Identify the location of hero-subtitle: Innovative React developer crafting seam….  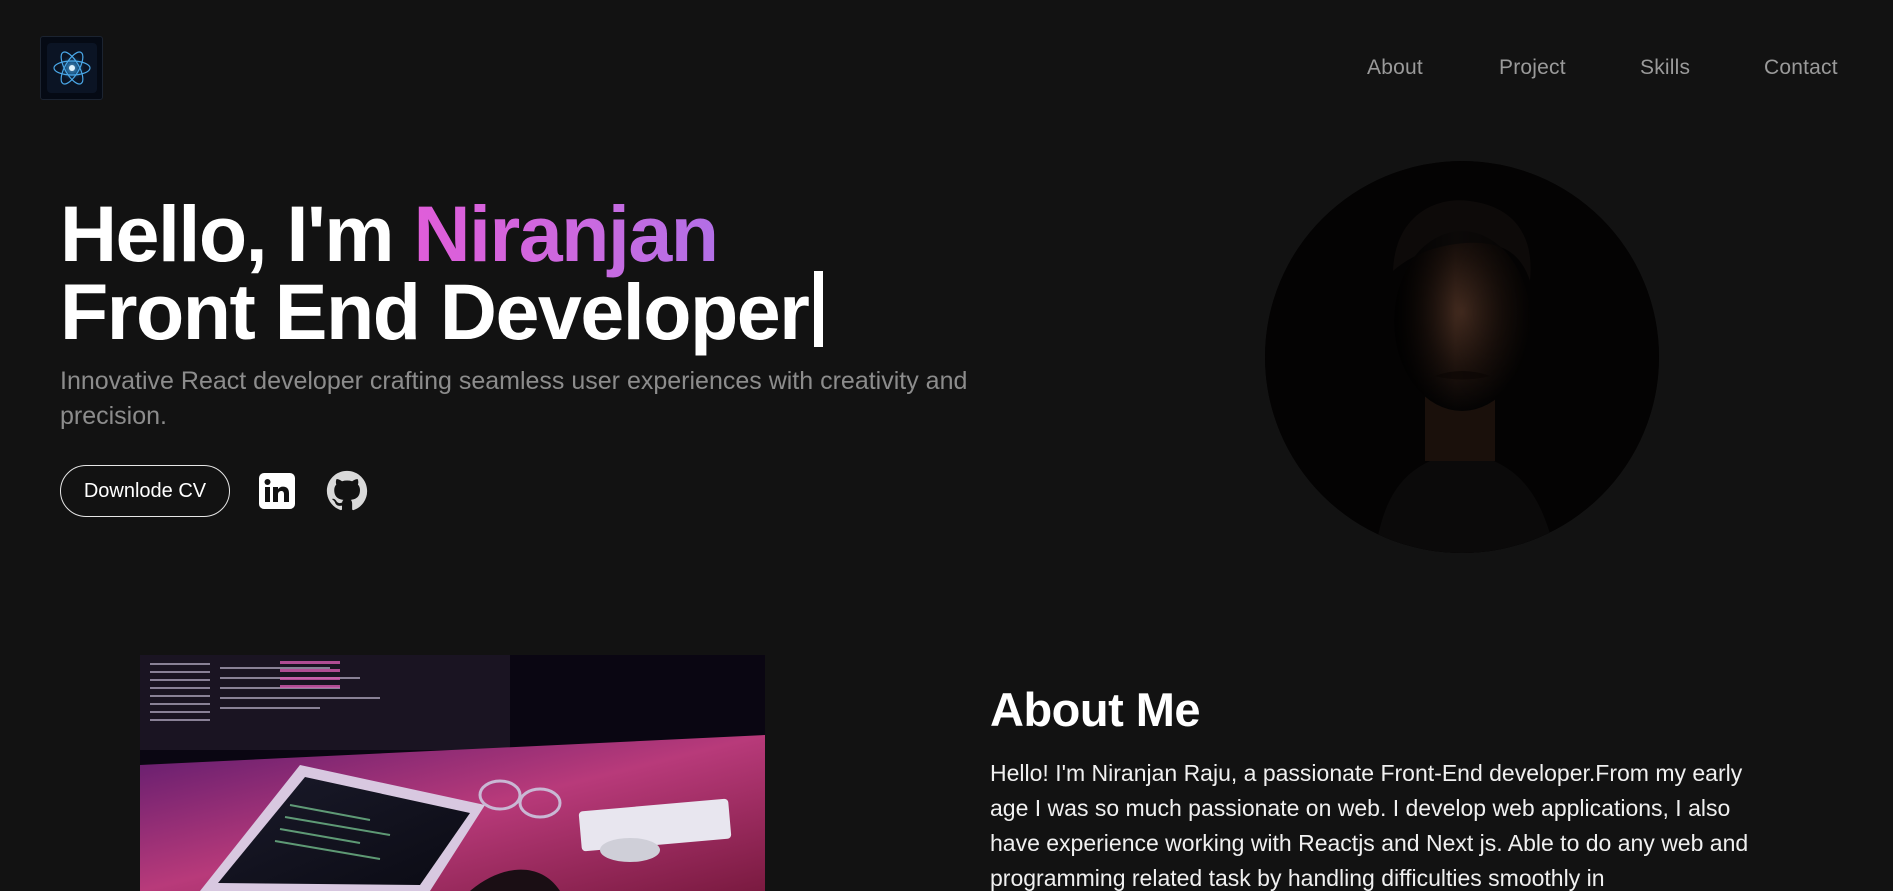
(514, 398).